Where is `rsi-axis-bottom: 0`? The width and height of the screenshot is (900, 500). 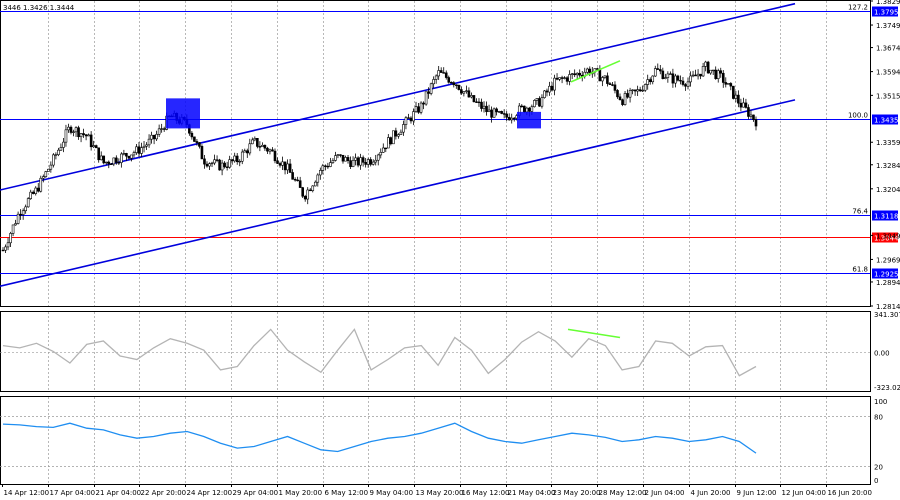
rsi-axis-bottom: 0 is located at coordinates (876, 481).